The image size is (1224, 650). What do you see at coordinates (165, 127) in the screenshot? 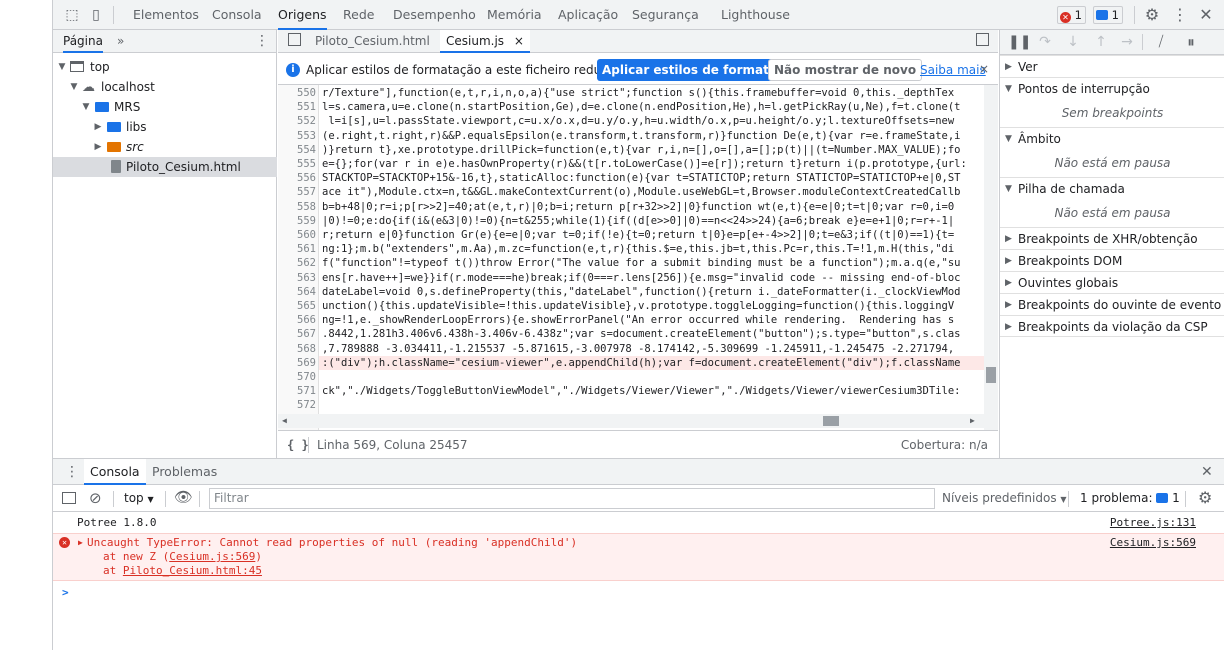
I see `tree-item-libs: ▶ libs` at bounding box center [165, 127].